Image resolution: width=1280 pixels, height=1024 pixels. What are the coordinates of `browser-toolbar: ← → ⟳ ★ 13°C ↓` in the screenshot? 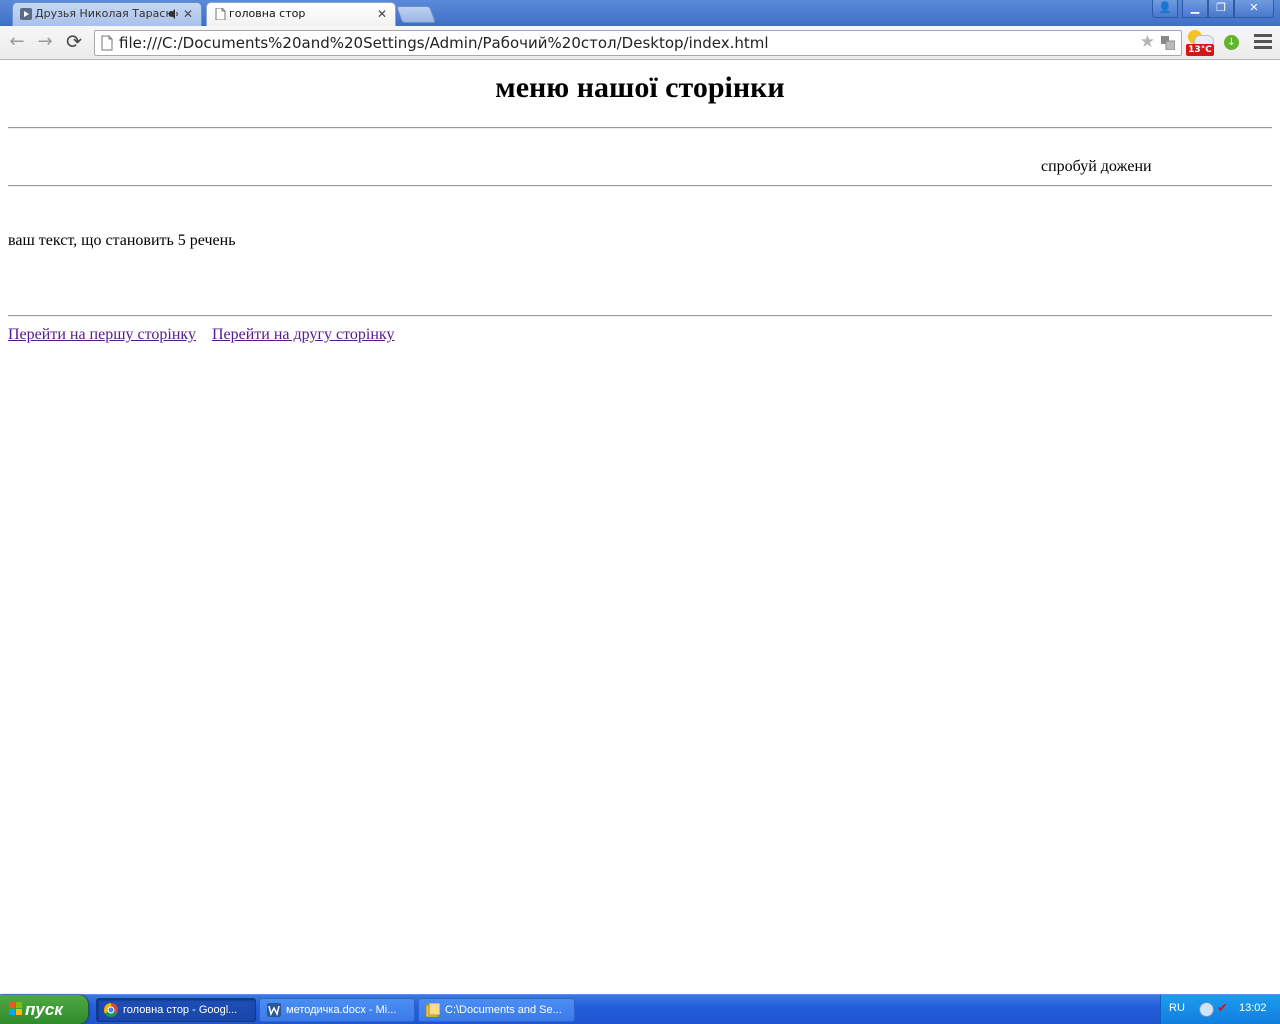 It's located at (640, 43).